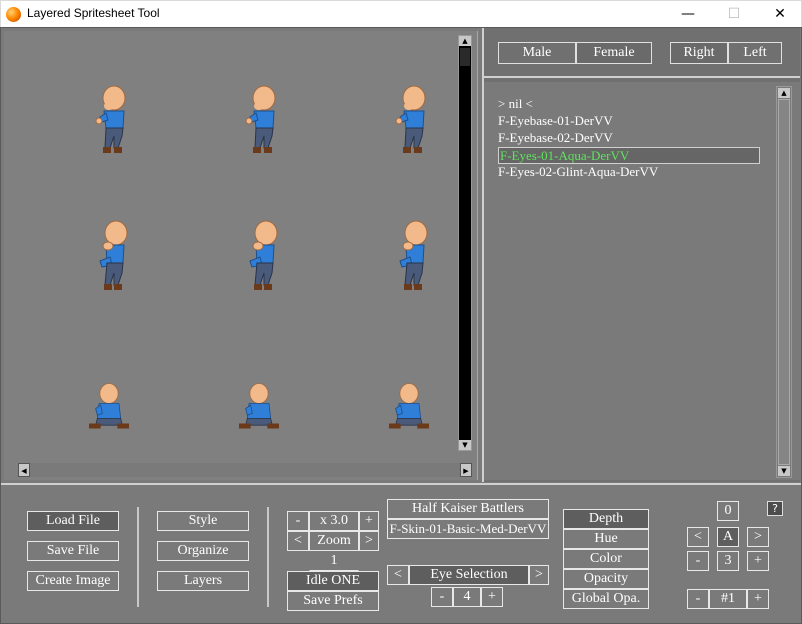 The height and width of the screenshot is (624, 802). What do you see at coordinates (555, 121) in the screenshot?
I see `list-item: F-Eyebase-01-DerVV` at bounding box center [555, 121].